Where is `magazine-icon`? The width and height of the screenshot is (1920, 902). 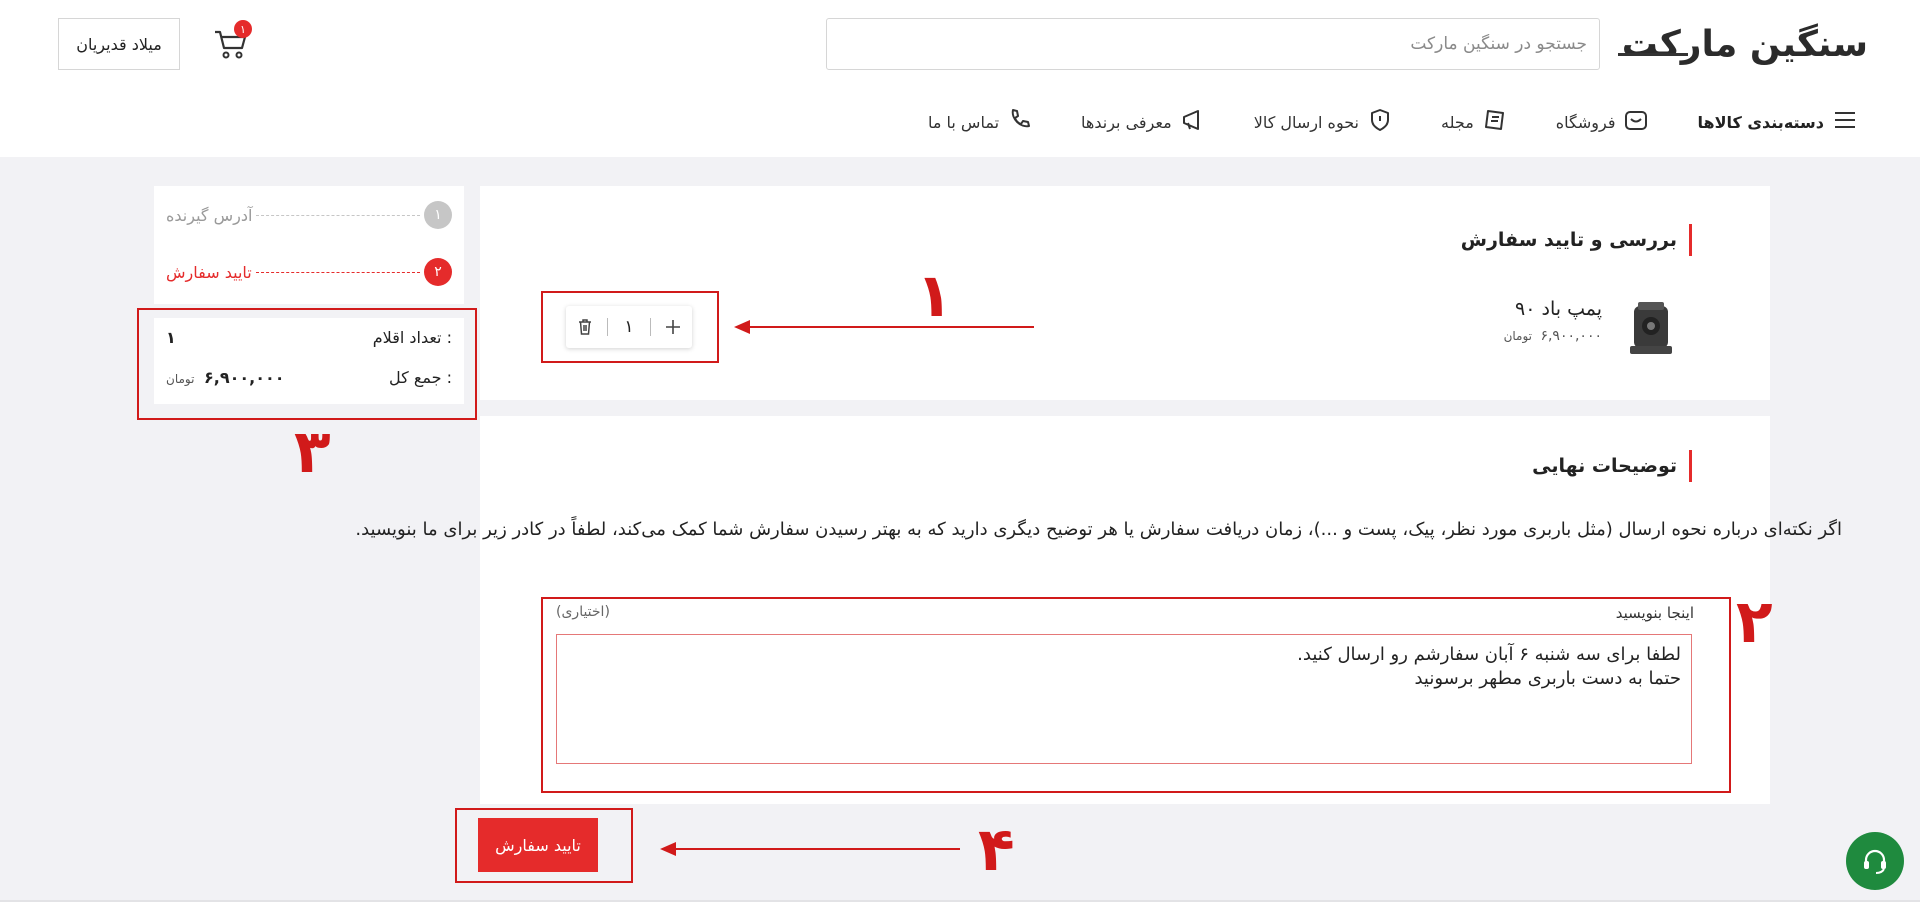
magazine-icon is located at coordinates (1495, 122).